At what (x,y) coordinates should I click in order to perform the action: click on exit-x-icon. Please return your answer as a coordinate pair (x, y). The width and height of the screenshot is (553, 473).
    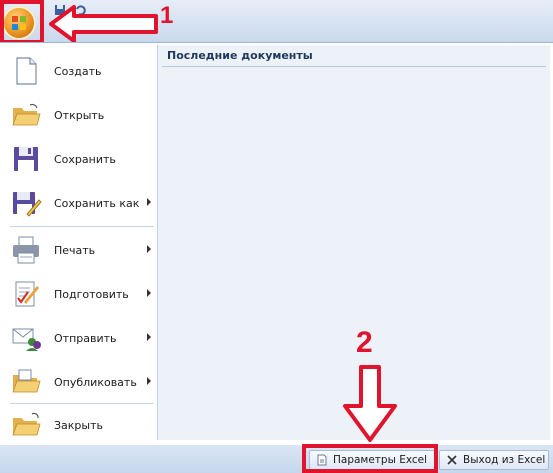
    Looking at the image, I should click on (452, 460).